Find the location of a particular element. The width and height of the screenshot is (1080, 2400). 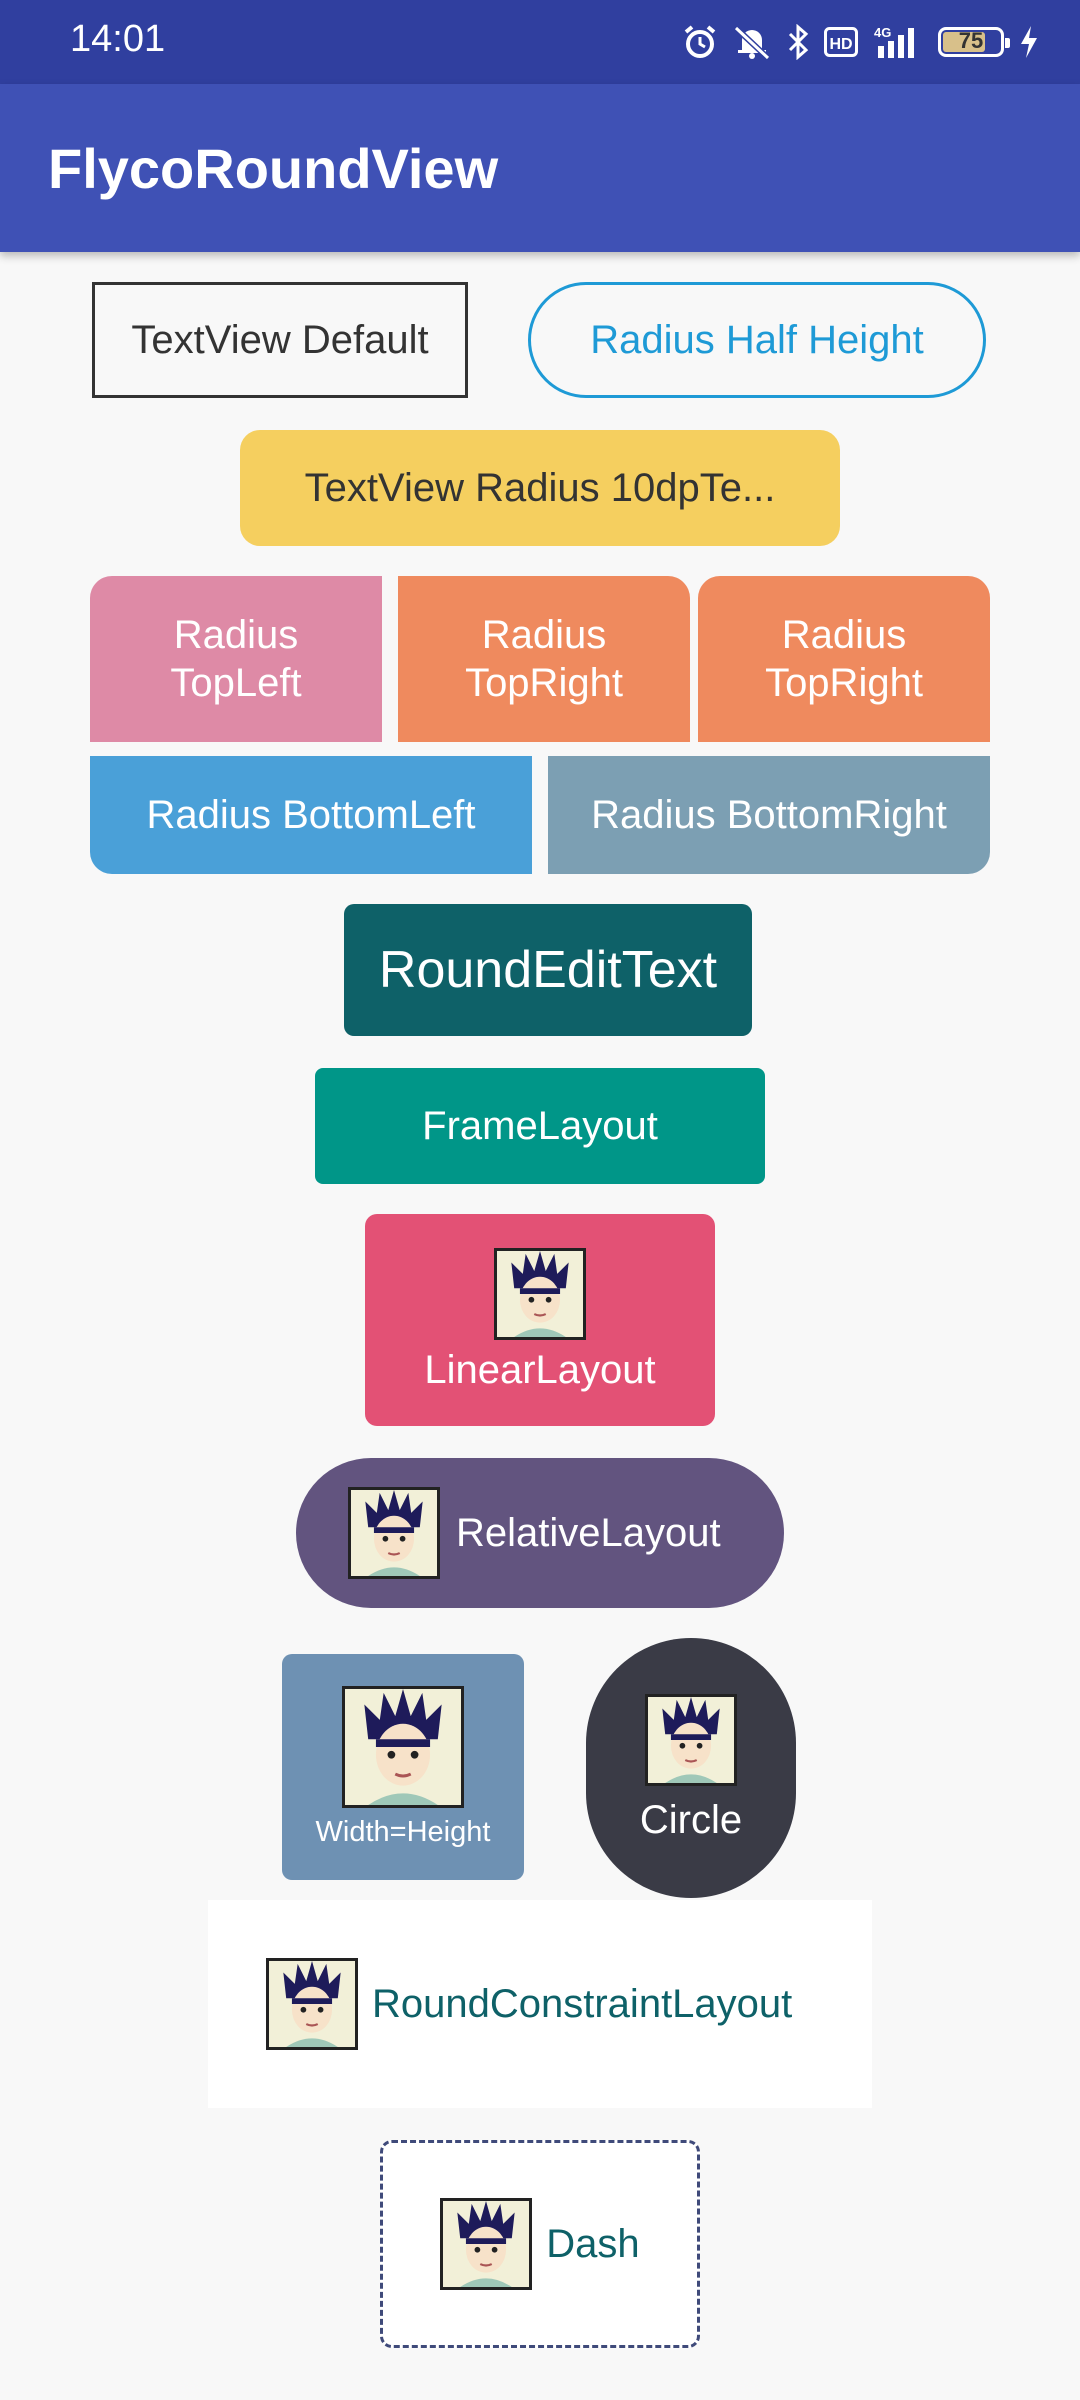

width-height-view: Width=Height is located at coordinates (403, 1767).